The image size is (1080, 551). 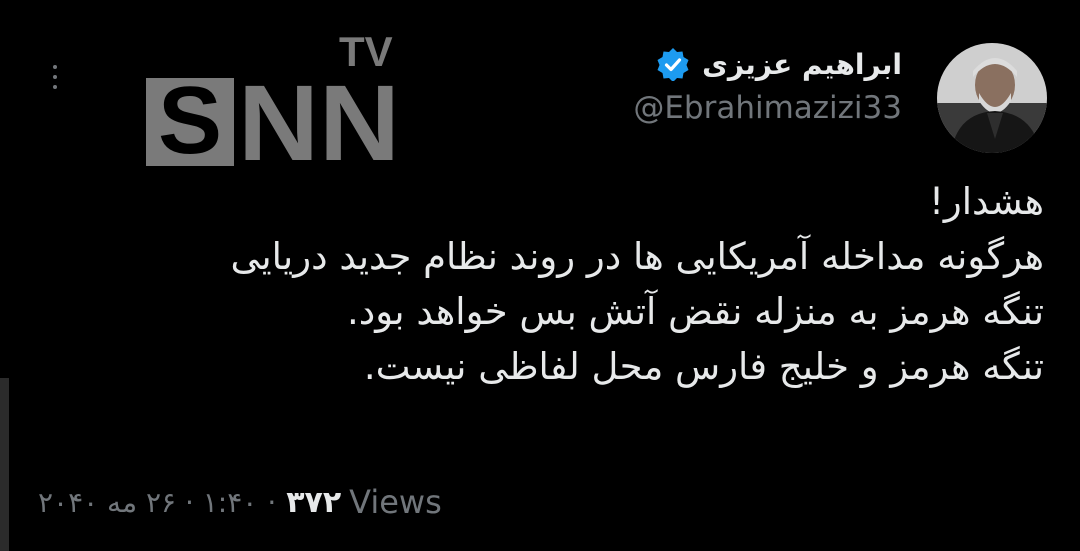 I want to click on tweet-meta: ۱:۴۰ · ۲۶ مه ۲۰۴۰ · ۳۷۲ Views, so click(x=240, y=502).